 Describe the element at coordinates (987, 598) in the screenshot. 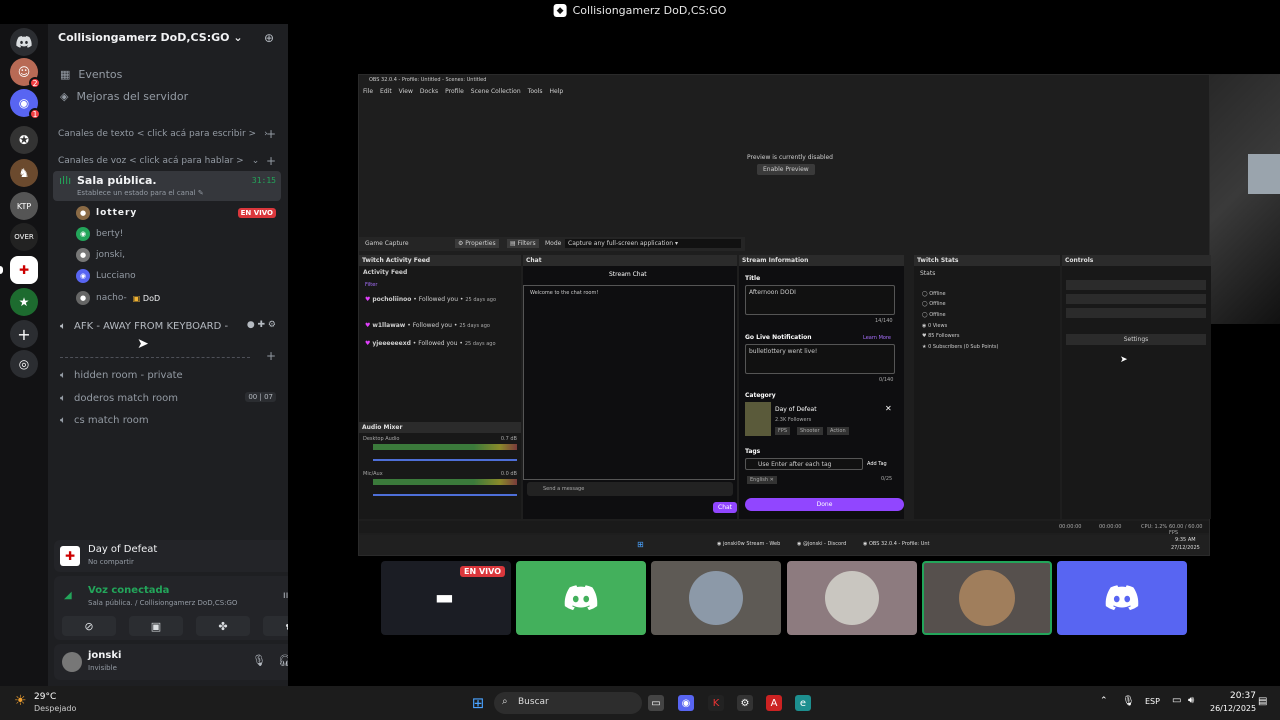

I see `tile-user-speaking` at that location.